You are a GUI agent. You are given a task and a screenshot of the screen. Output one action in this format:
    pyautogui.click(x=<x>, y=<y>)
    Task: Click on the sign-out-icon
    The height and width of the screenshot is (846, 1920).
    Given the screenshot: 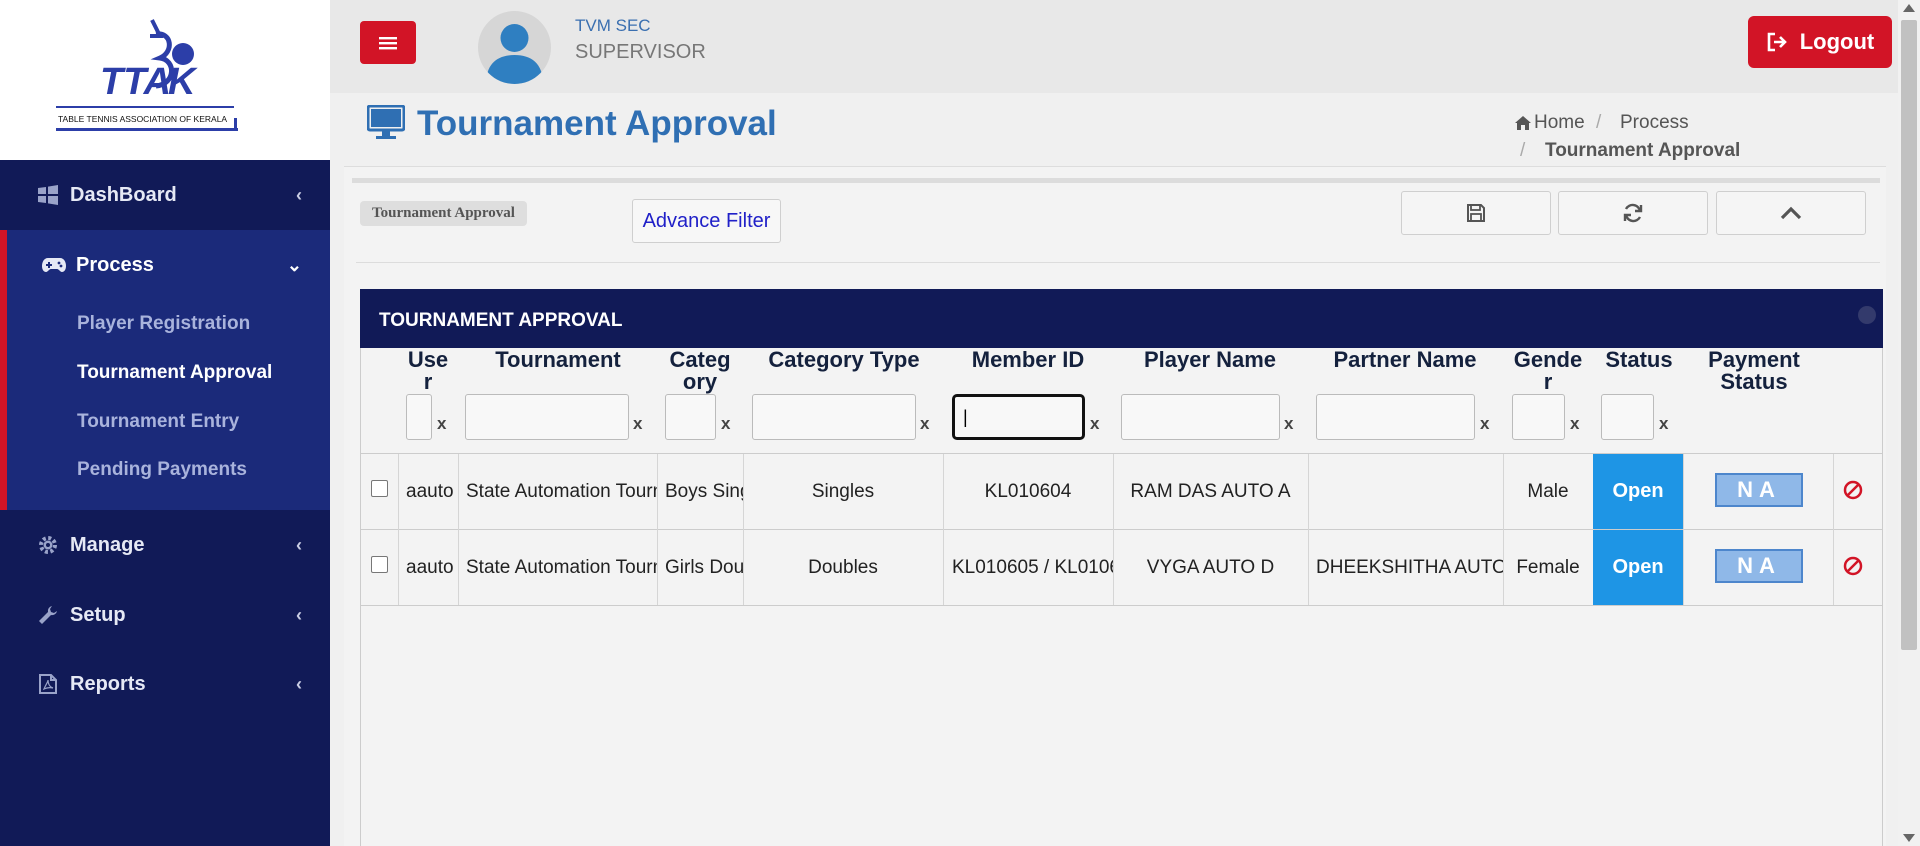 What is the action you would take?
    pyautogui.click(x=1777, y=42)
    